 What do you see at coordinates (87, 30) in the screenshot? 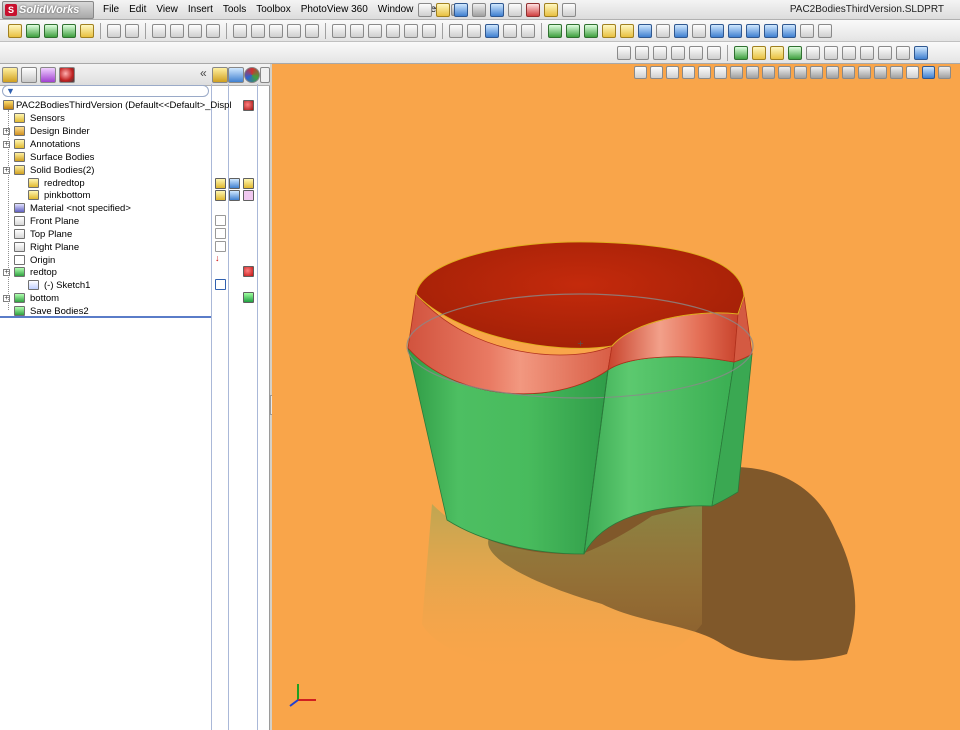
I see `relations-icon` at bounding box center [87, 30].